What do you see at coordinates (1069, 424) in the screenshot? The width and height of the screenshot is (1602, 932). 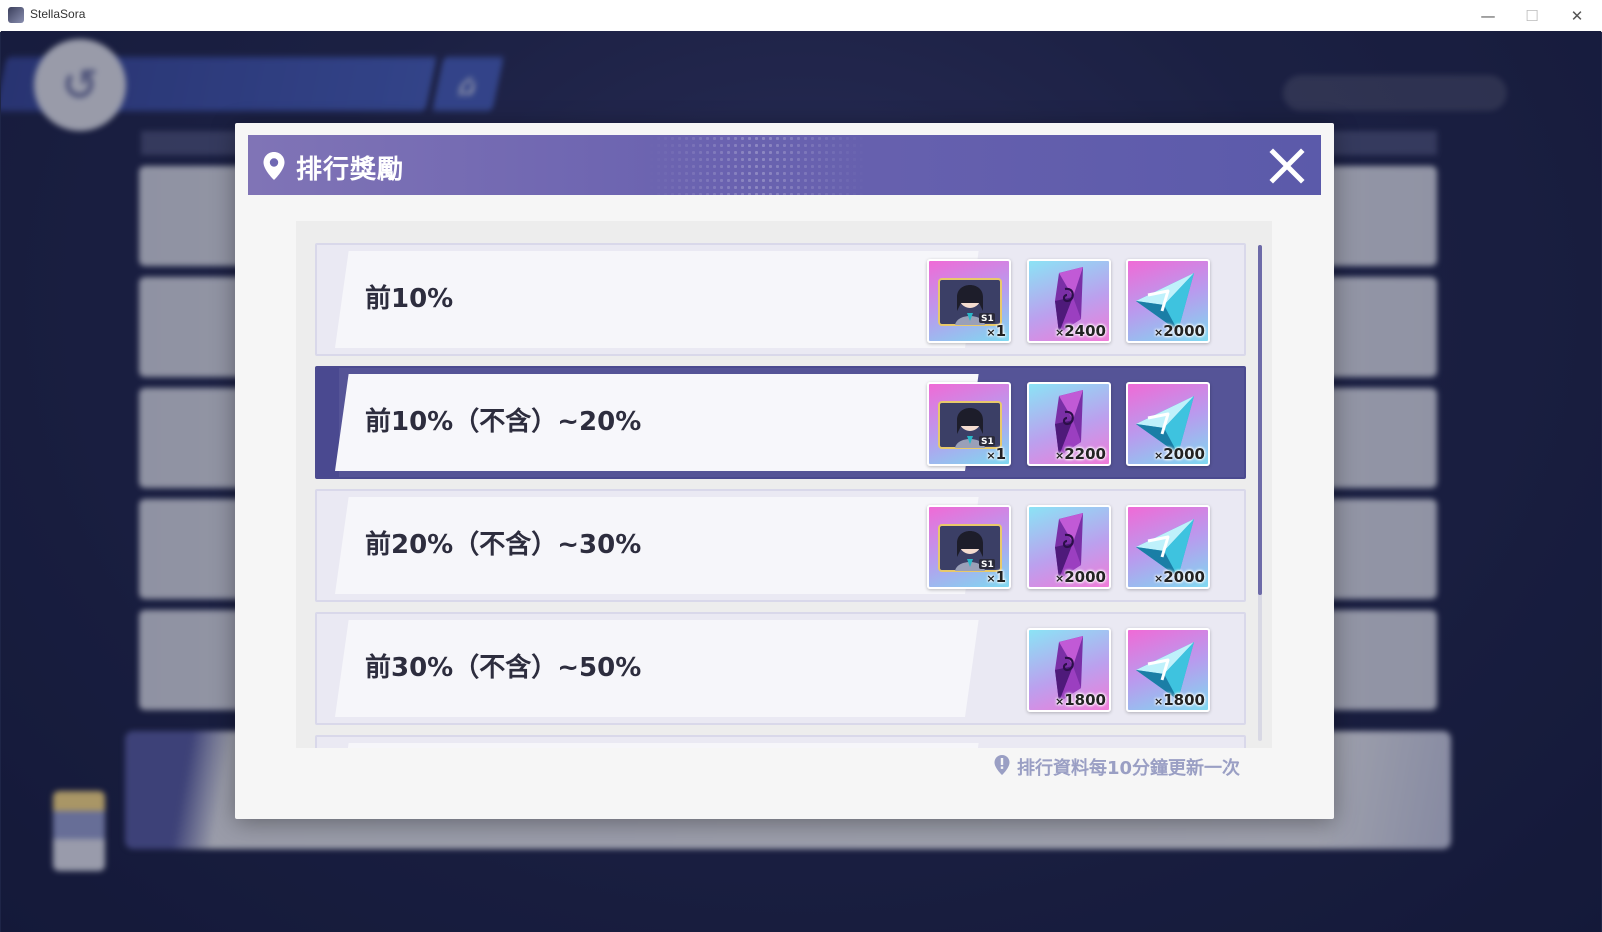 I see `purple-crystal-icon: ×2200` at bounding box center [1069, 424].